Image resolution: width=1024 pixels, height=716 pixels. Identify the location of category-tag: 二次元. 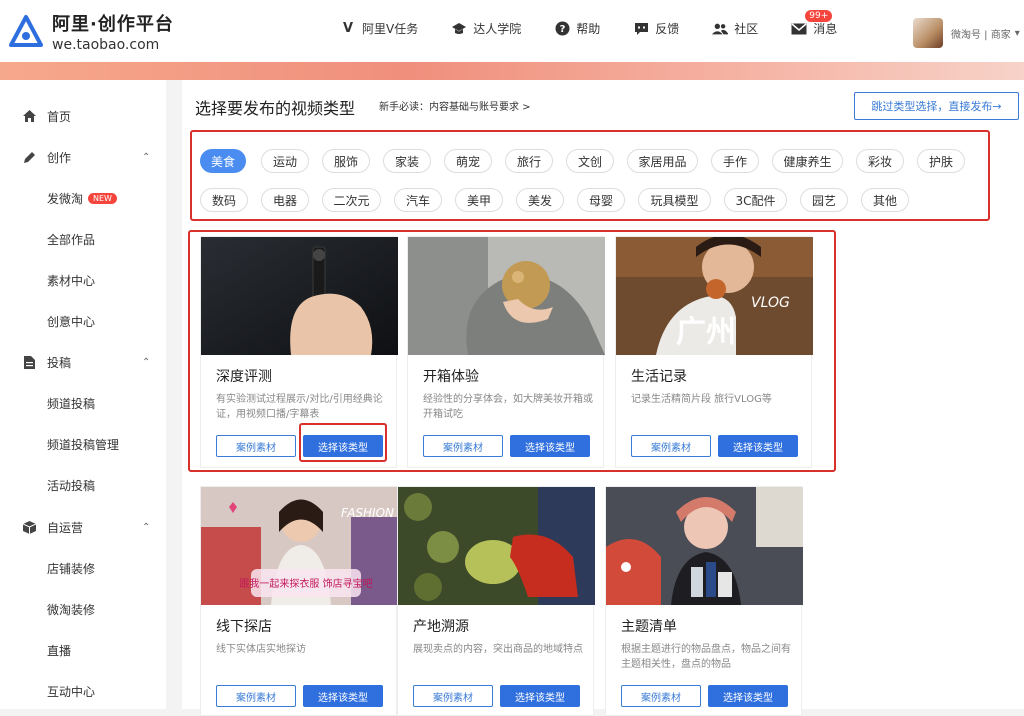
(351, 200).